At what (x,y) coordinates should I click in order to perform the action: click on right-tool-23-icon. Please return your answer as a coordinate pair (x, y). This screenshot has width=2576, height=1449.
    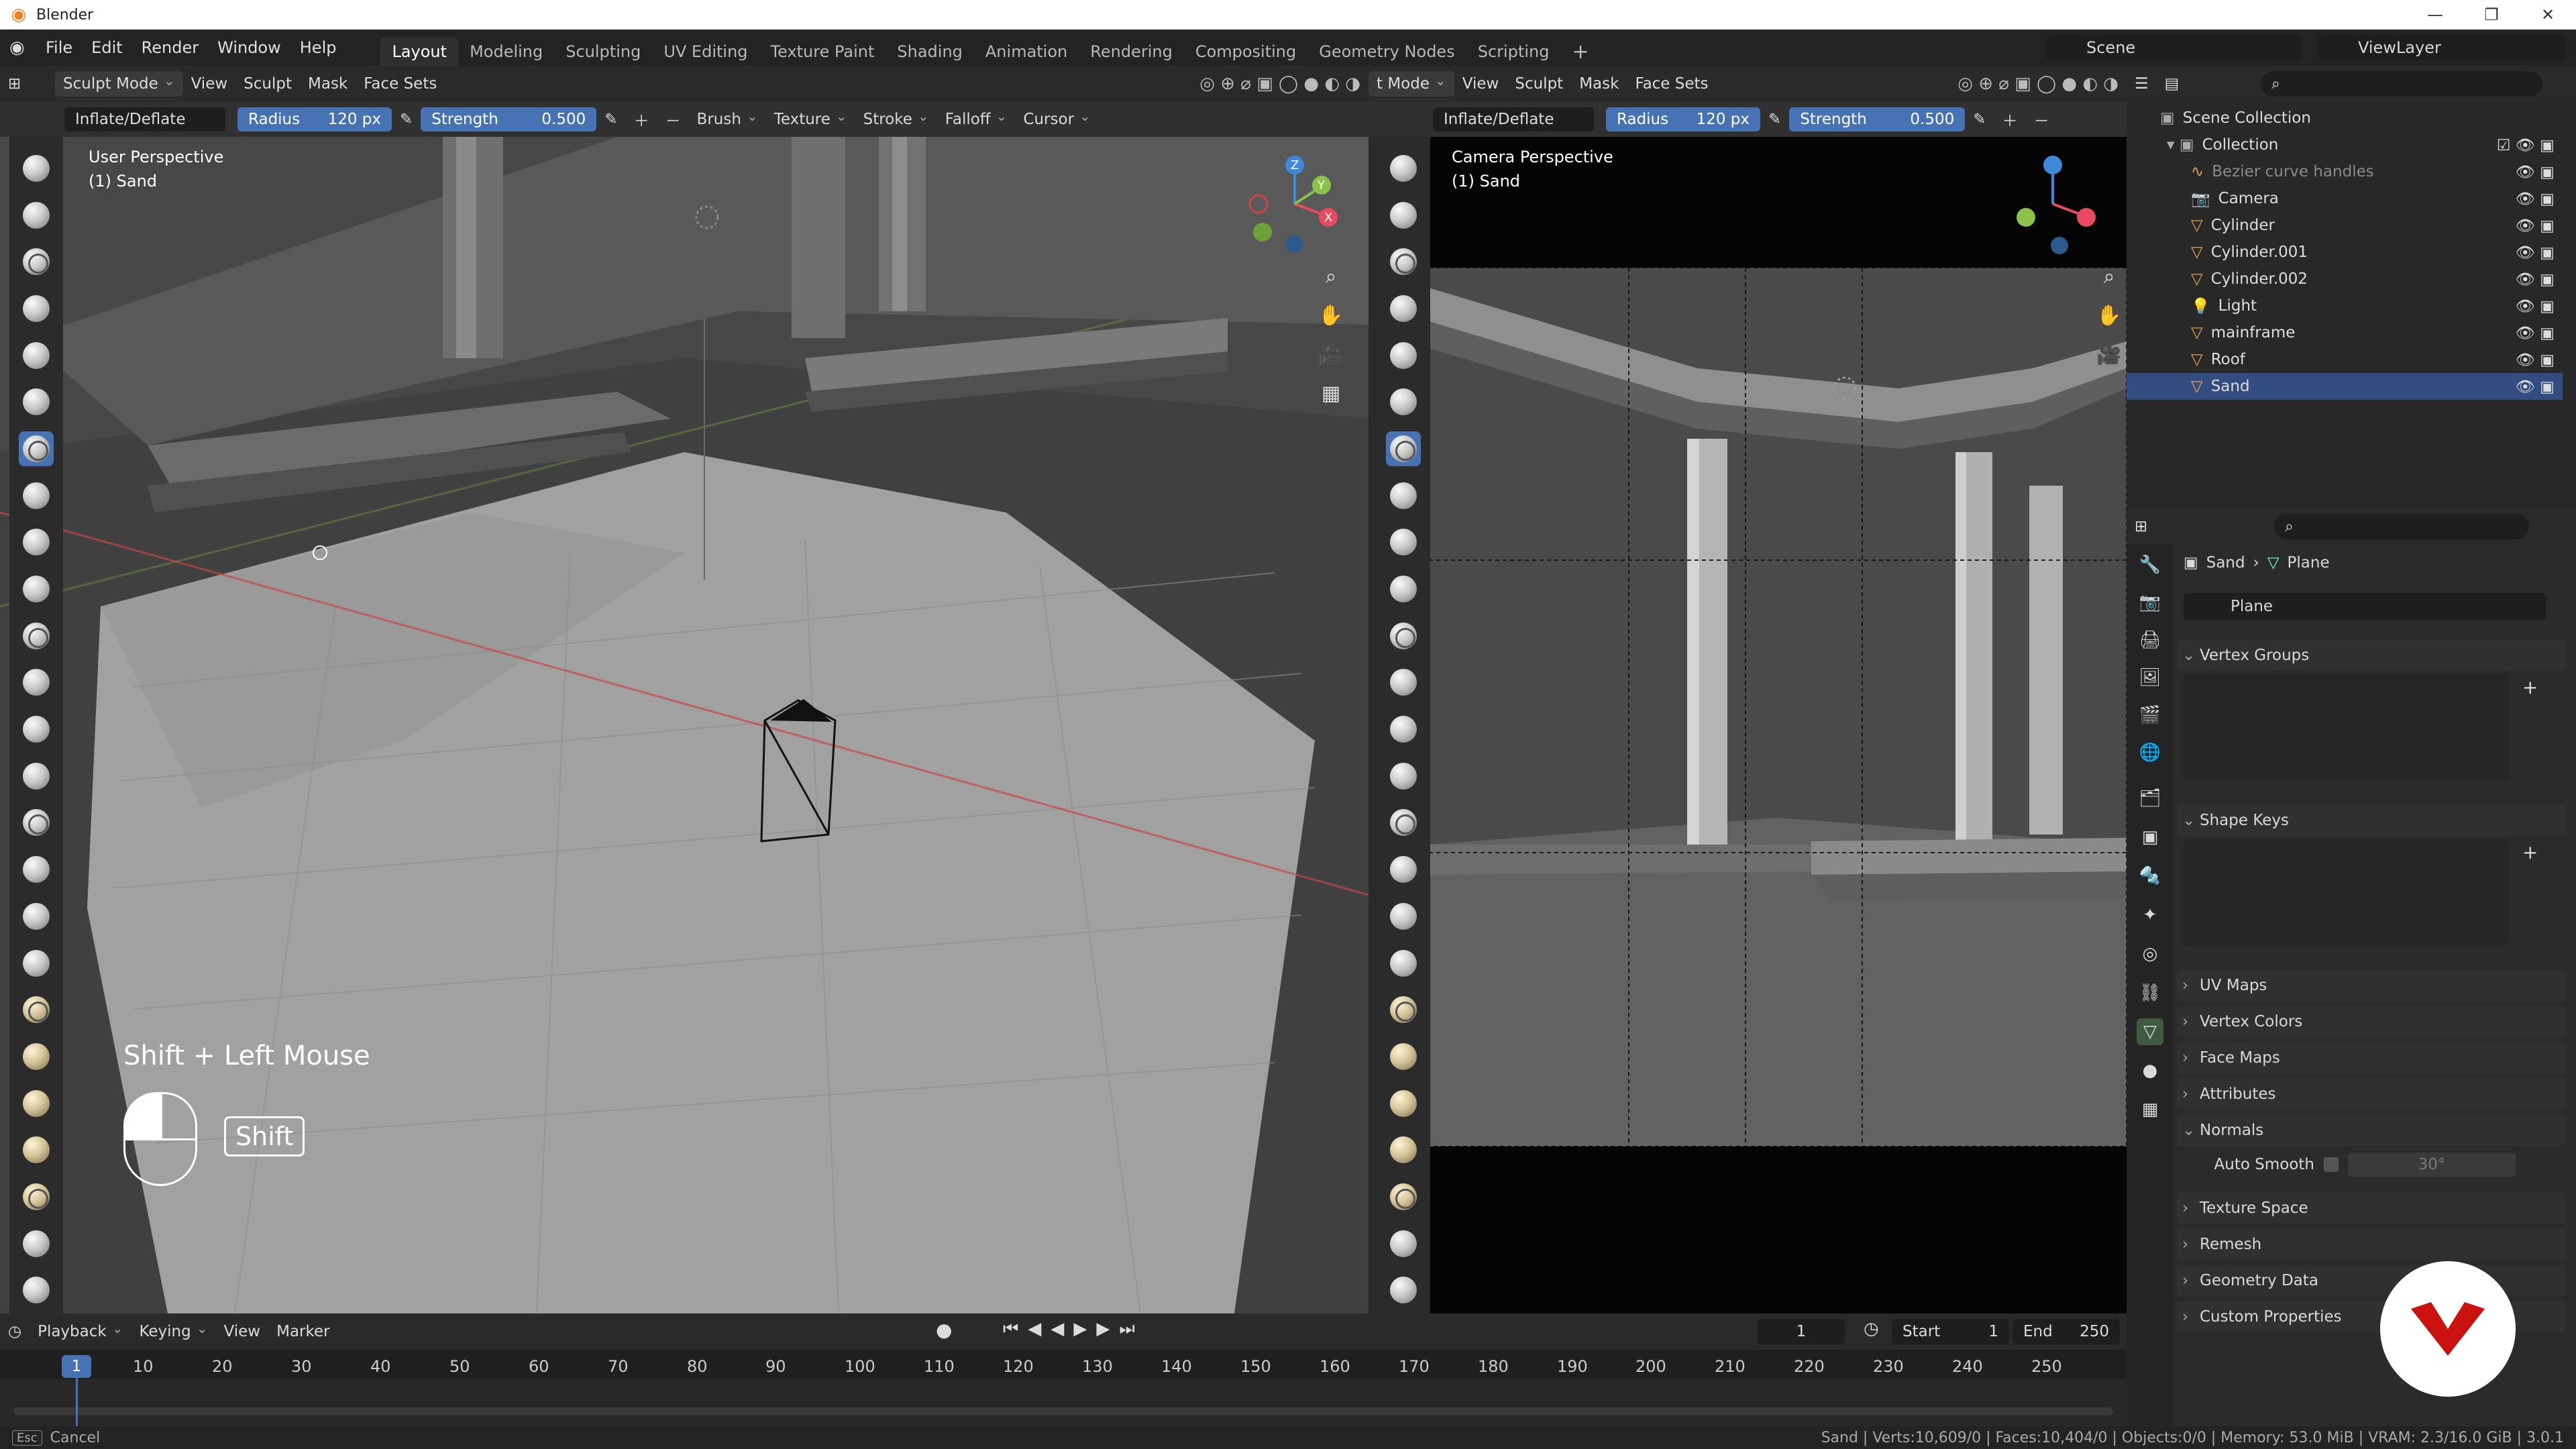
    Looking at the image, I should click on (1403, 1196).